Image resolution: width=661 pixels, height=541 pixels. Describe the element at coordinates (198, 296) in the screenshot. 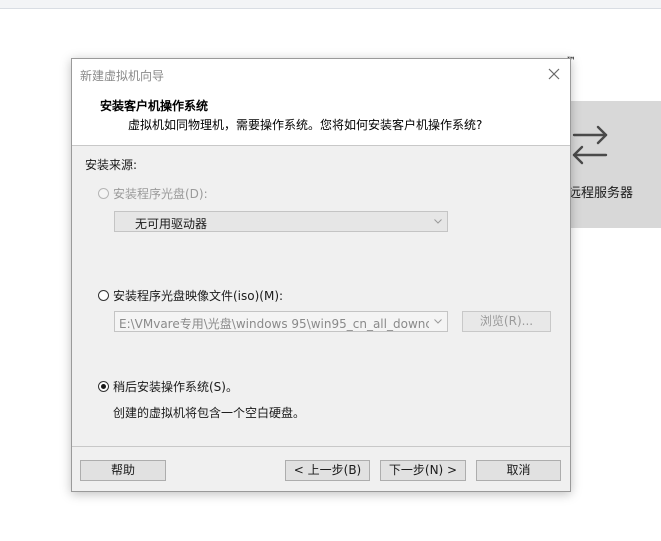

I see `iso-option-label: 安装程序光盘映像文件(iso)(M):` at that location.